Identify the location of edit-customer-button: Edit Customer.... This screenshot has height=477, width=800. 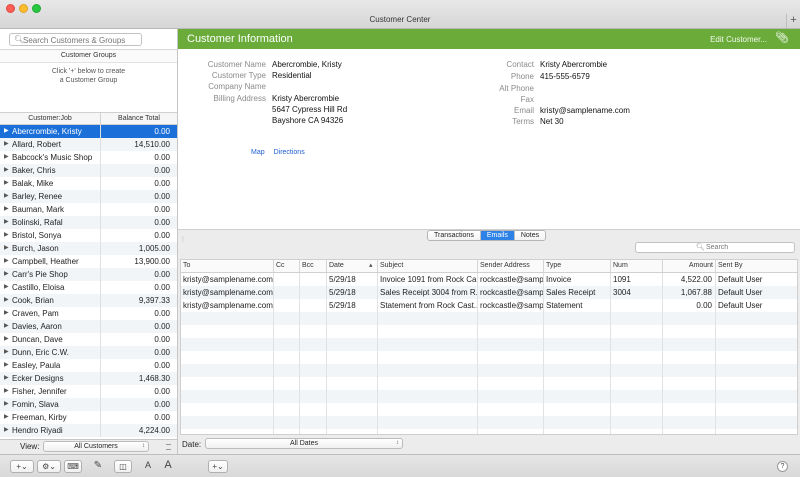
(738, 39).